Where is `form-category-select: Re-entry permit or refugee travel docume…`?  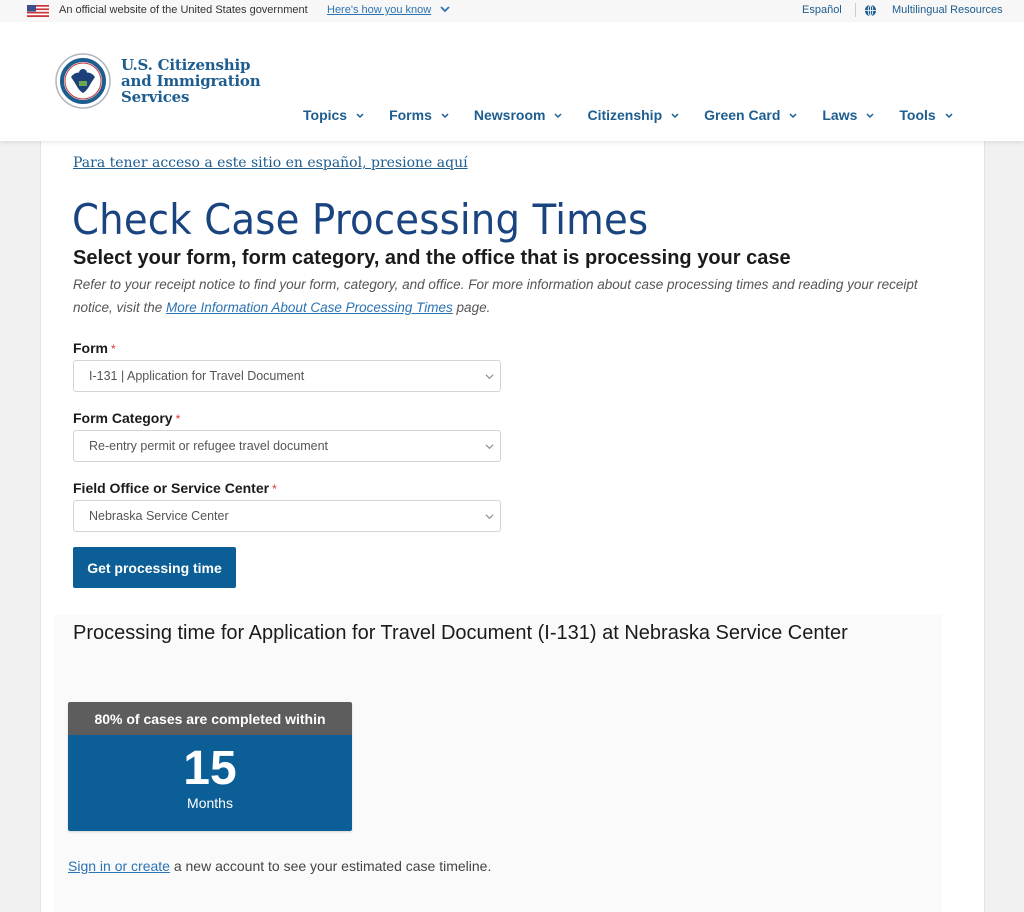
form-category-select: Re-entry permit or refugee travel docume… is located at coordinates (287, 446).